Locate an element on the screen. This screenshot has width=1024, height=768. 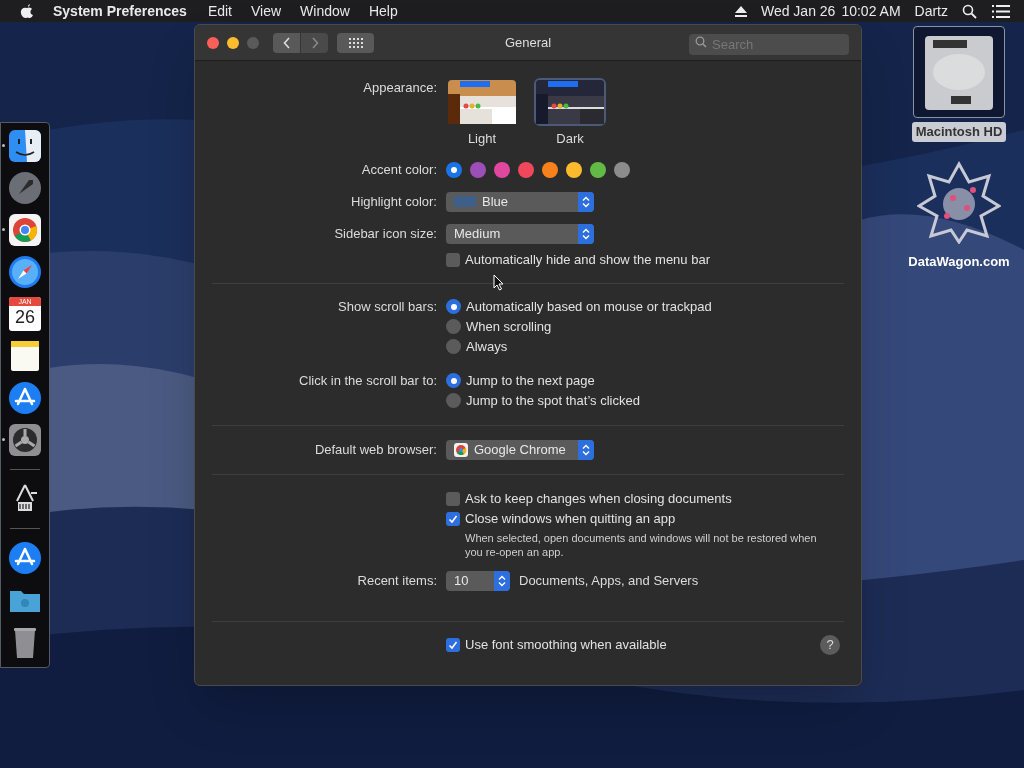
setting-label: Default web browser: is located at coordinates (375, 449).